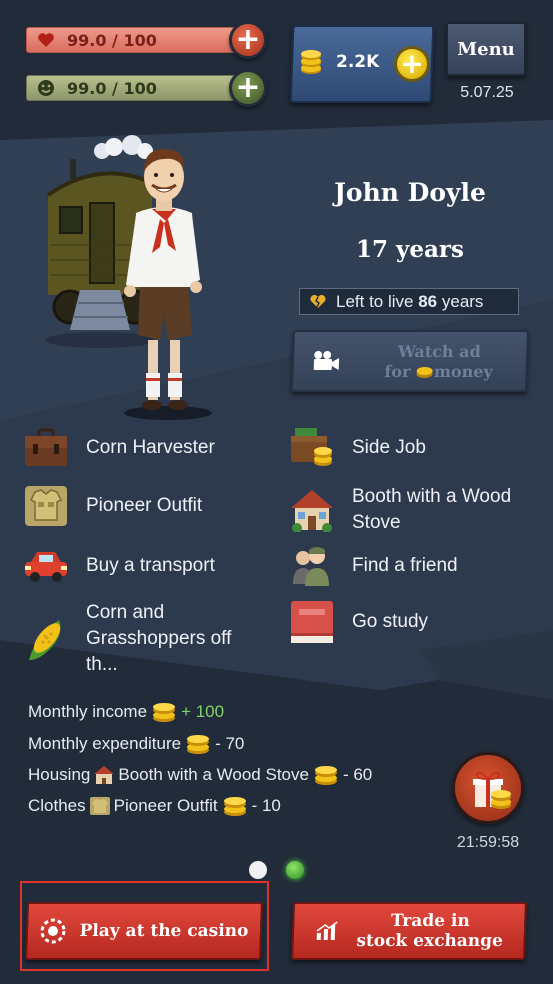 Image resolution: width=553 pixels, height=984 pixels. Describe the element at coordinates (165, 805) in the screenshot. I see `clothes-name: Pioneer Outfit` at that location.